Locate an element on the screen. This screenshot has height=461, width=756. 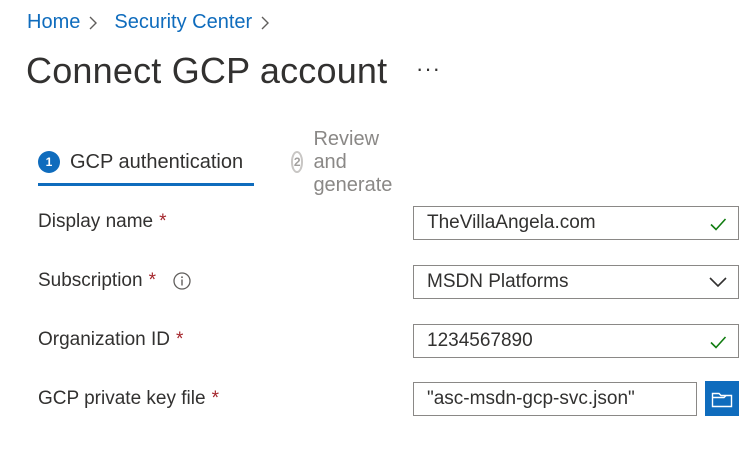
step-number-1: 1 is located at coordinates (49, 162).